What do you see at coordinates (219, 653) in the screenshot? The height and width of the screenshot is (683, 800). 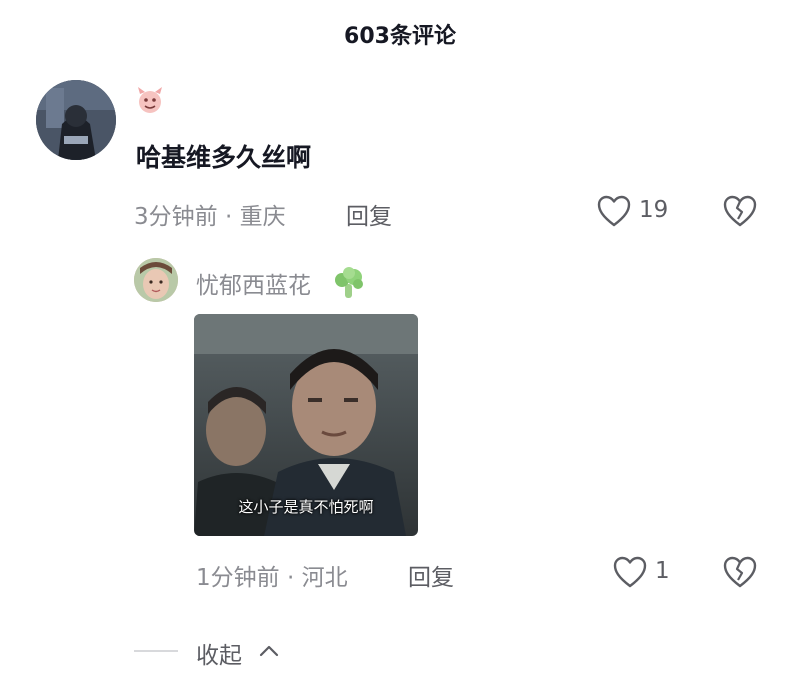 I see `collapse-replies-button: 收起` at bounding box center [219, 653].